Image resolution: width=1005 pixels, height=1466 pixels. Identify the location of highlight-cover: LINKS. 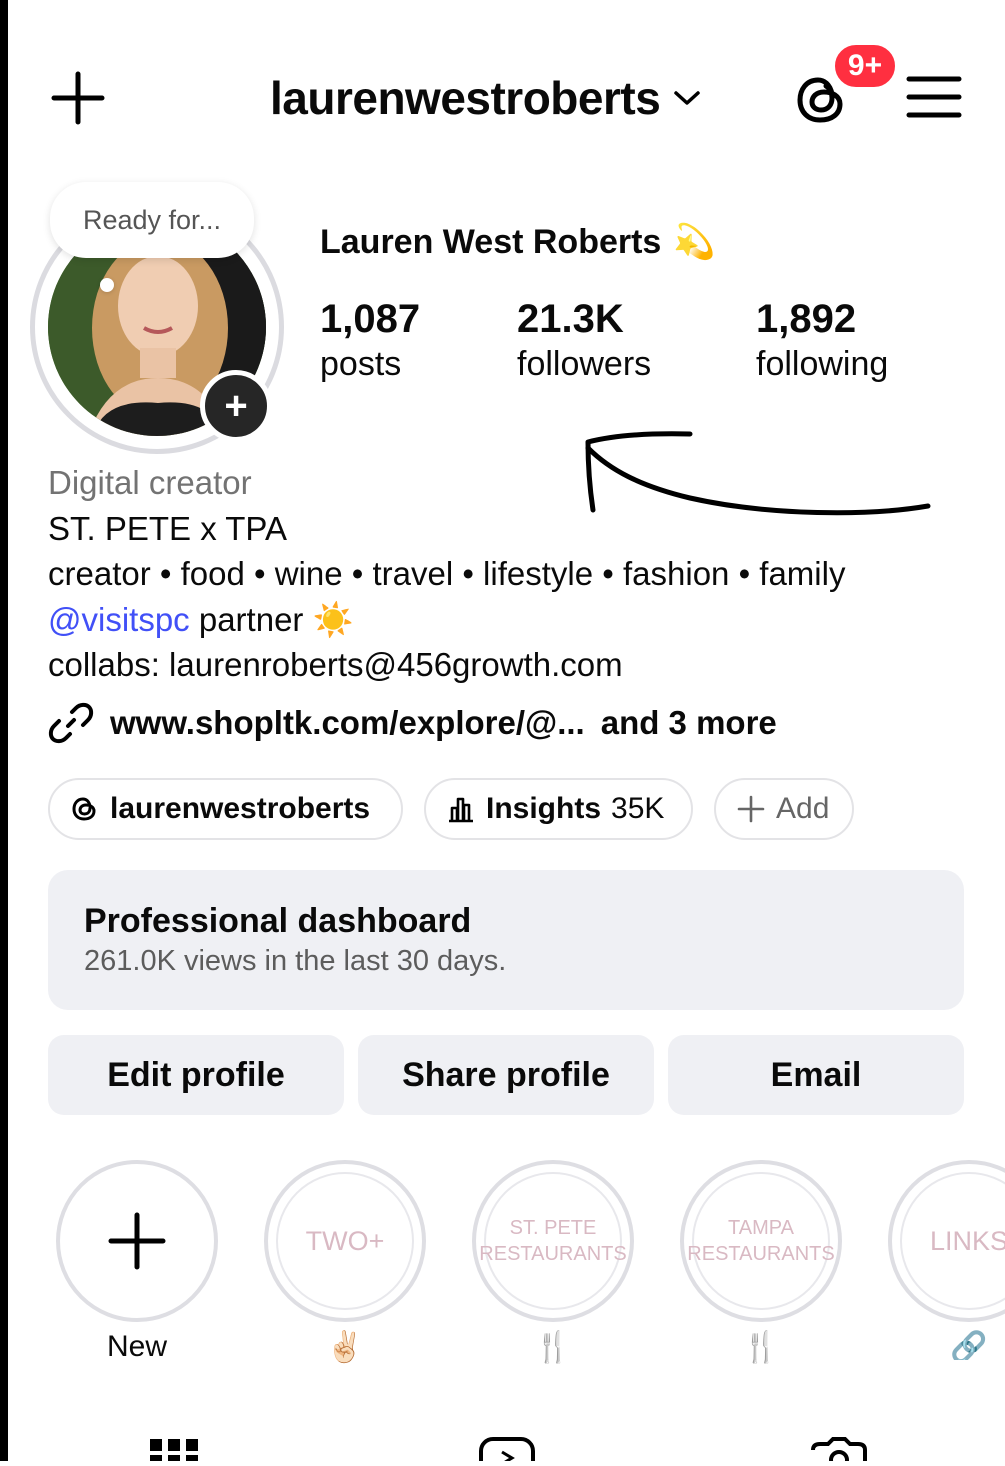
(952, 1241).